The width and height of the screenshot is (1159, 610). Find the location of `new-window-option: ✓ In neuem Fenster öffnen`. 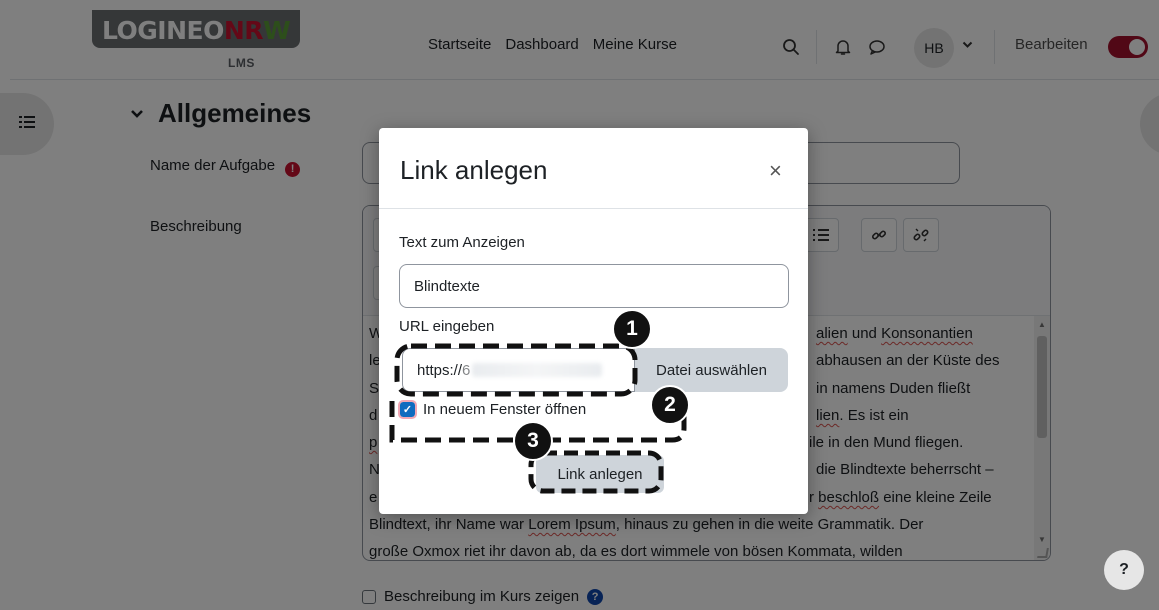

new-window-option: ✓ In neuem Fenster öffnen is located at coordinates (492, 409).